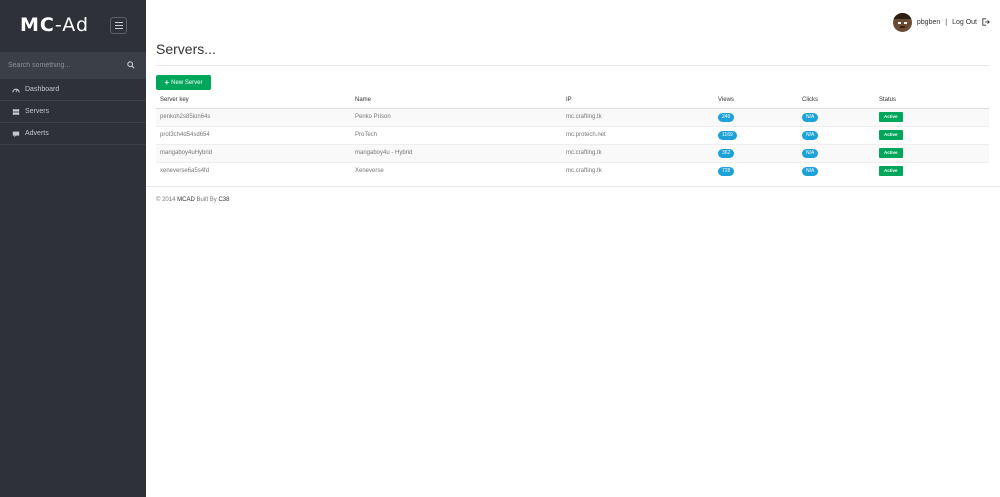 This screenshot has height=497, width=1000. Describe the element at coordinates (456, 152) in the screenshot. I see `server-name-cell: mangaboy4u - Hybrid` at that location.